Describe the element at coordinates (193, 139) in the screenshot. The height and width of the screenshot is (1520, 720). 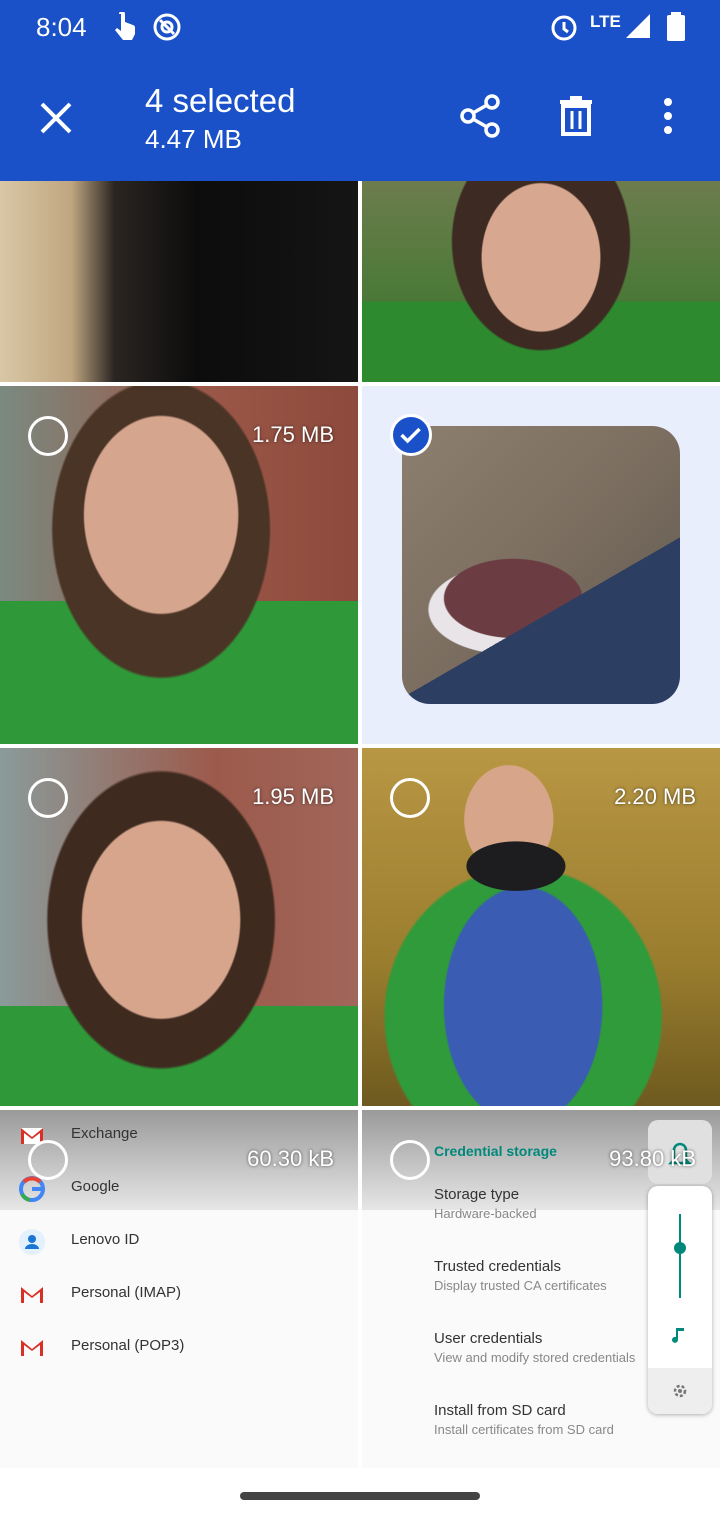
I see `selection-size: 4.47 MB` at that location.